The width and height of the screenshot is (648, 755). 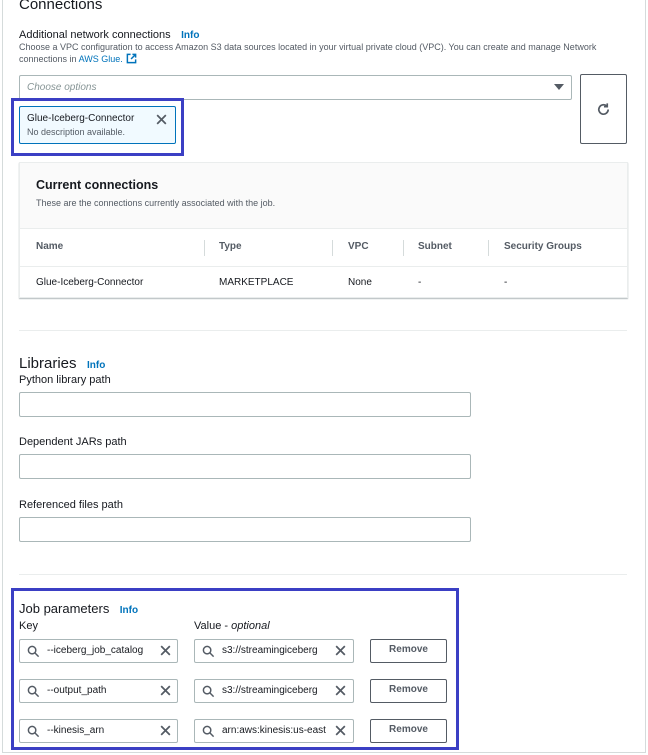 What do you see at coordinates (358, 246) in the screenshot?
I see `column-header: VPC` at bounding box center [358, 246].